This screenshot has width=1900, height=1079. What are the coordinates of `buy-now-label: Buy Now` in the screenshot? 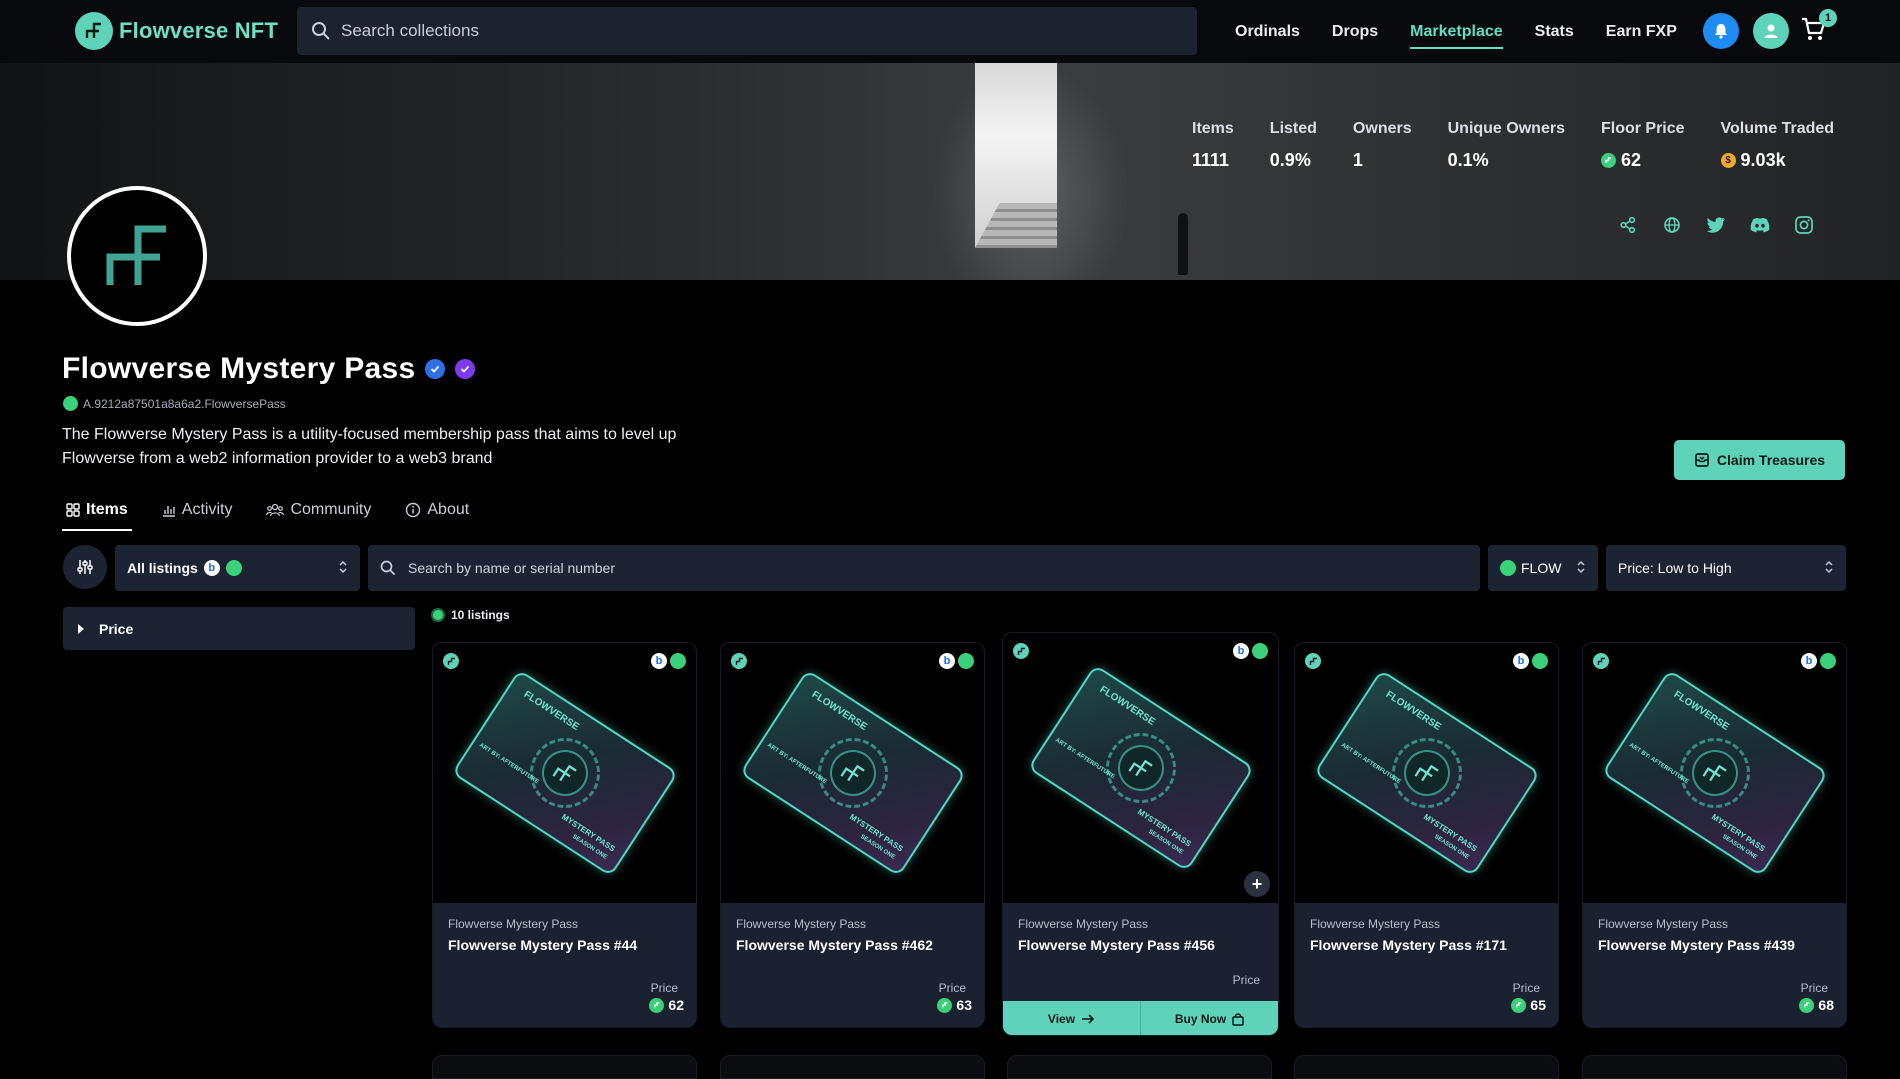 It's located at (1200, 1019).